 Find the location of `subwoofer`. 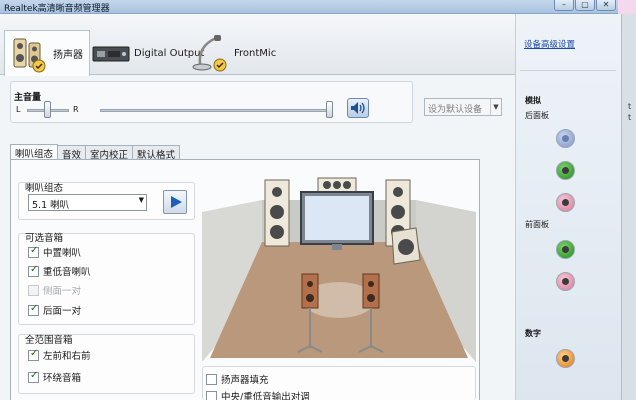

subwoofer is located at coordinates (406, 246).